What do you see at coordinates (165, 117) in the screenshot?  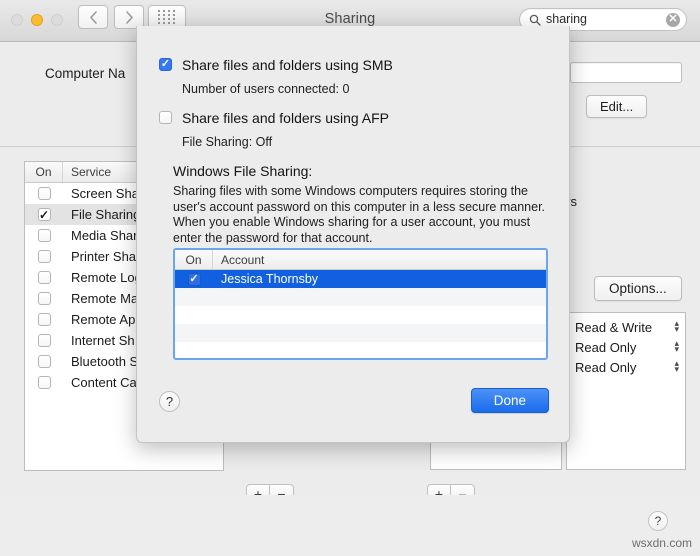 I see `afp-checkbox` at bounding box center [165, 117].